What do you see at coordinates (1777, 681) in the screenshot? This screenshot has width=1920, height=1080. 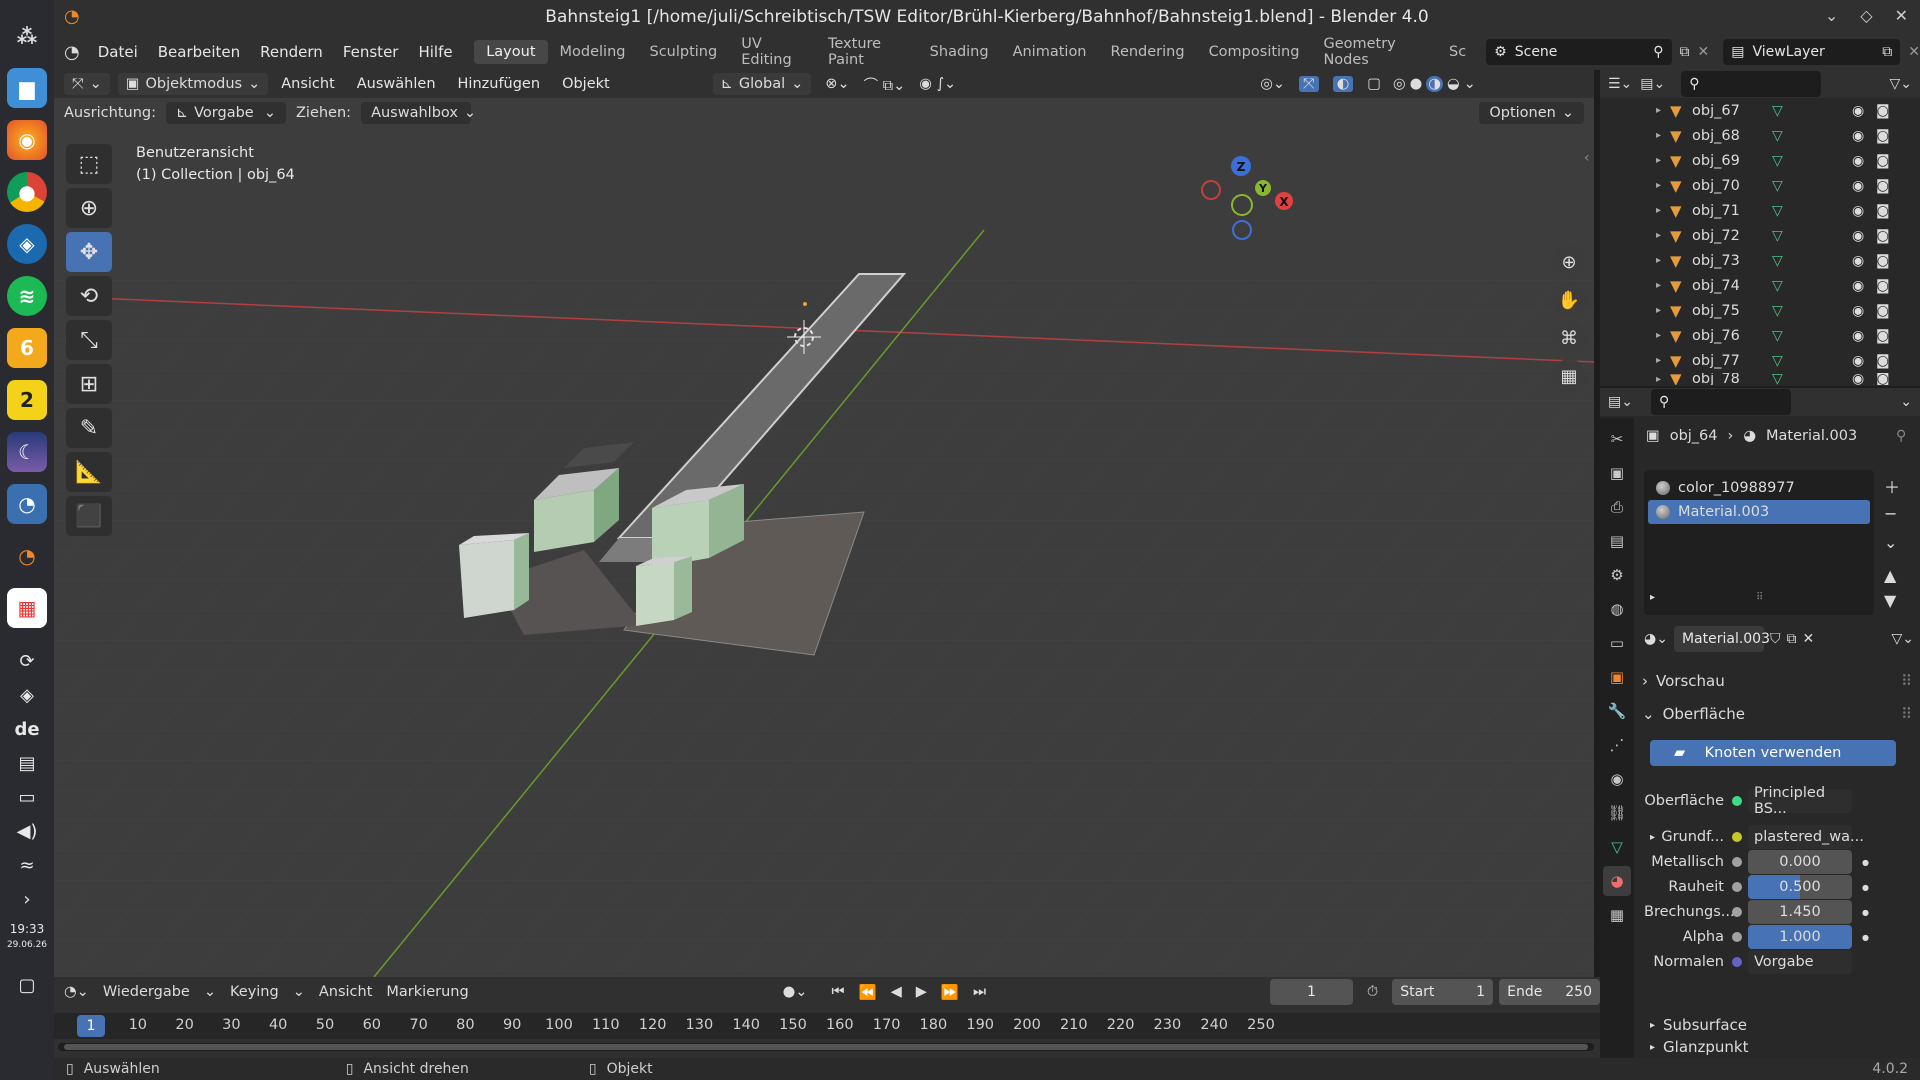 I see `vorschau-panel-header: › Vorschau ⠿` at bounding box center [1777, 681].